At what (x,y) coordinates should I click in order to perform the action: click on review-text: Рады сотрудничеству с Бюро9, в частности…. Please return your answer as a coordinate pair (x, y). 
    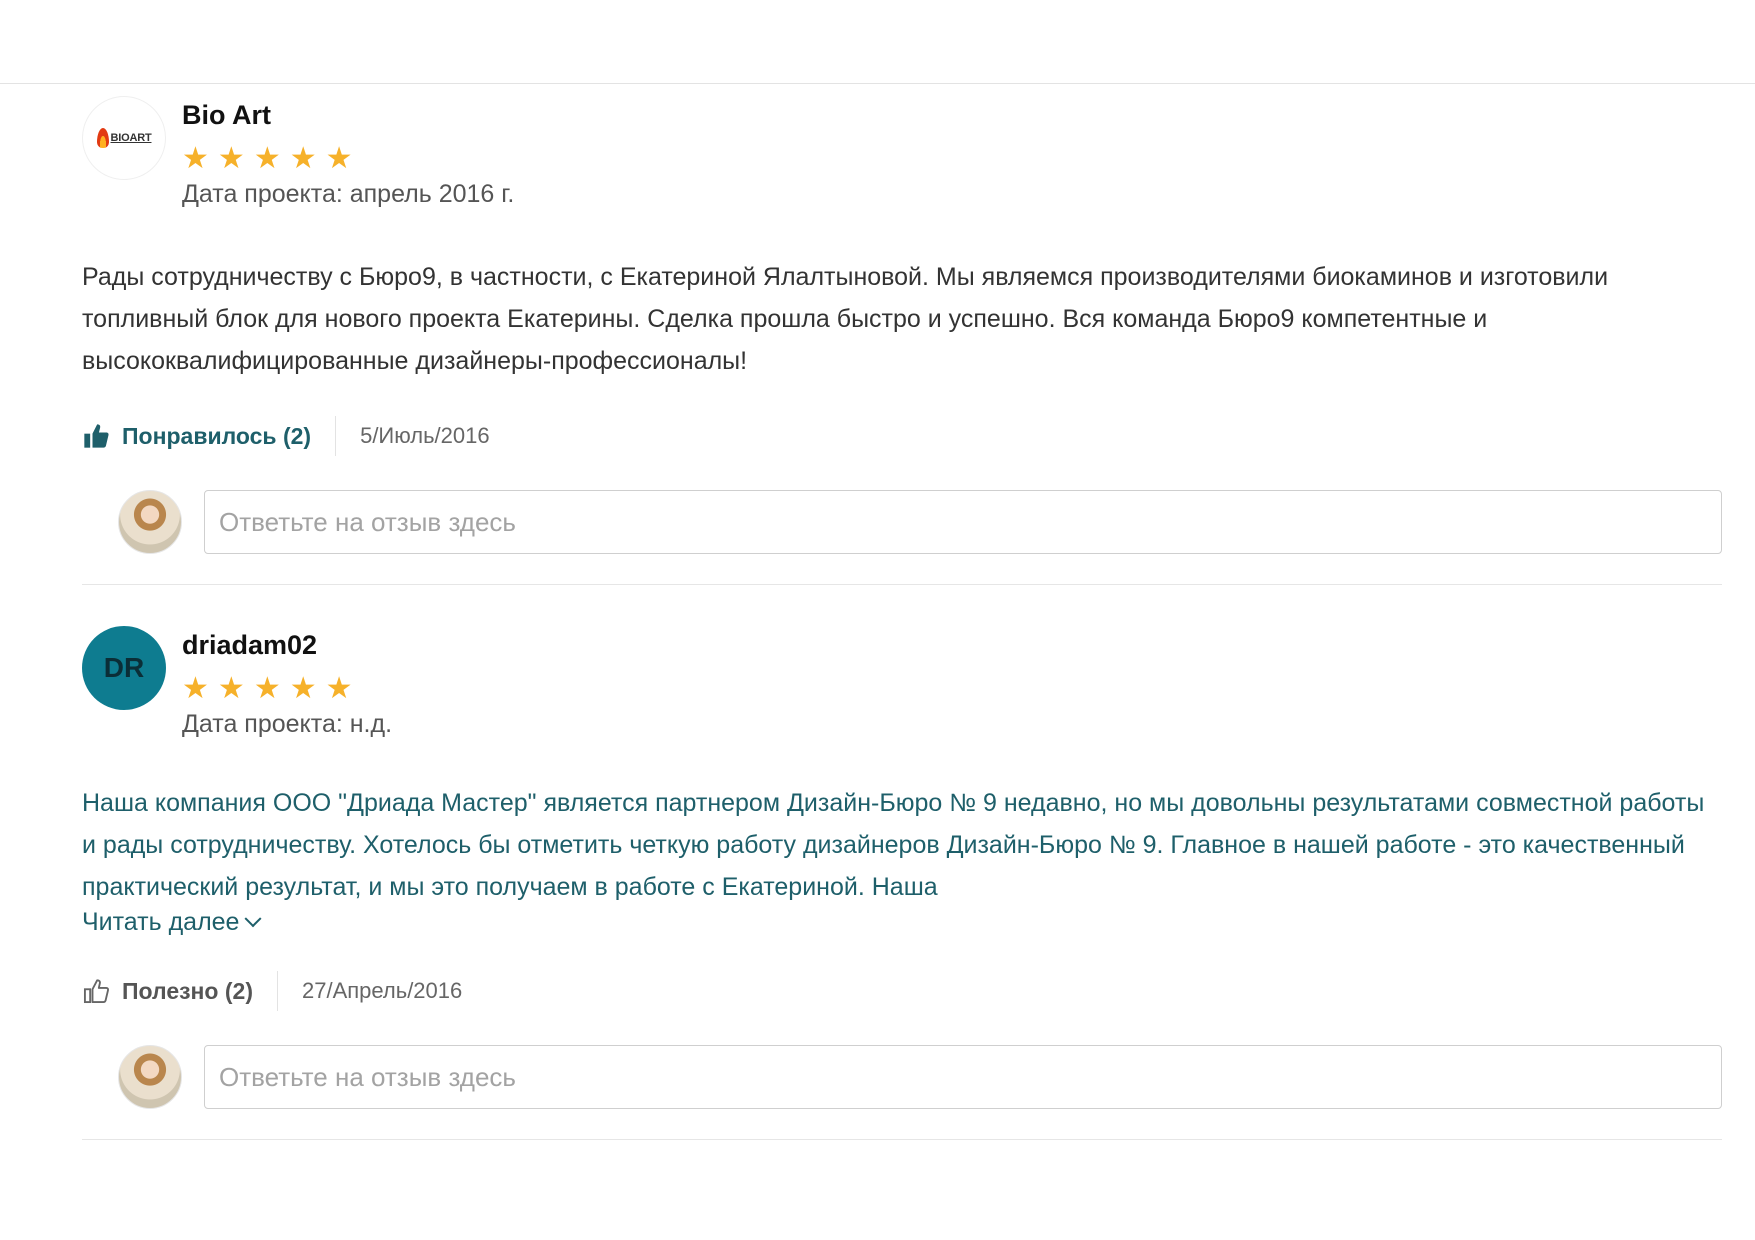
    Looking at the image, I should click on (845, 319).